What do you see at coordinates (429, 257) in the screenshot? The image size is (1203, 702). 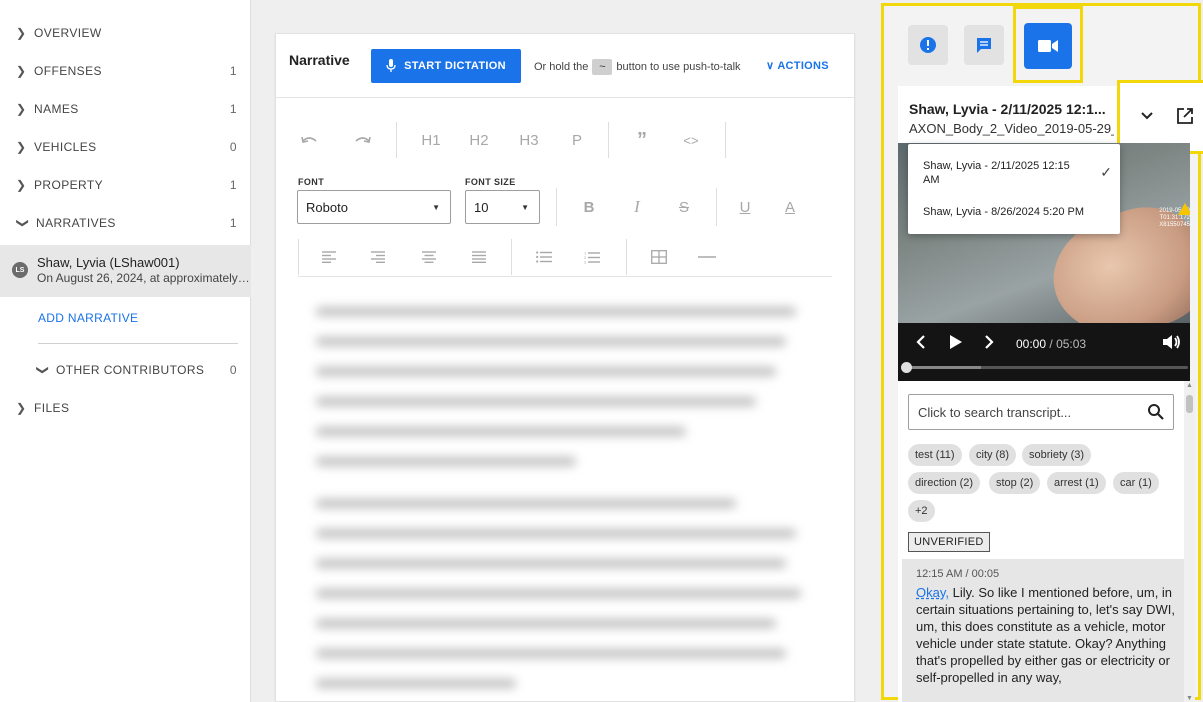 I see `align-center-icon` at bounding box center [429, 257].